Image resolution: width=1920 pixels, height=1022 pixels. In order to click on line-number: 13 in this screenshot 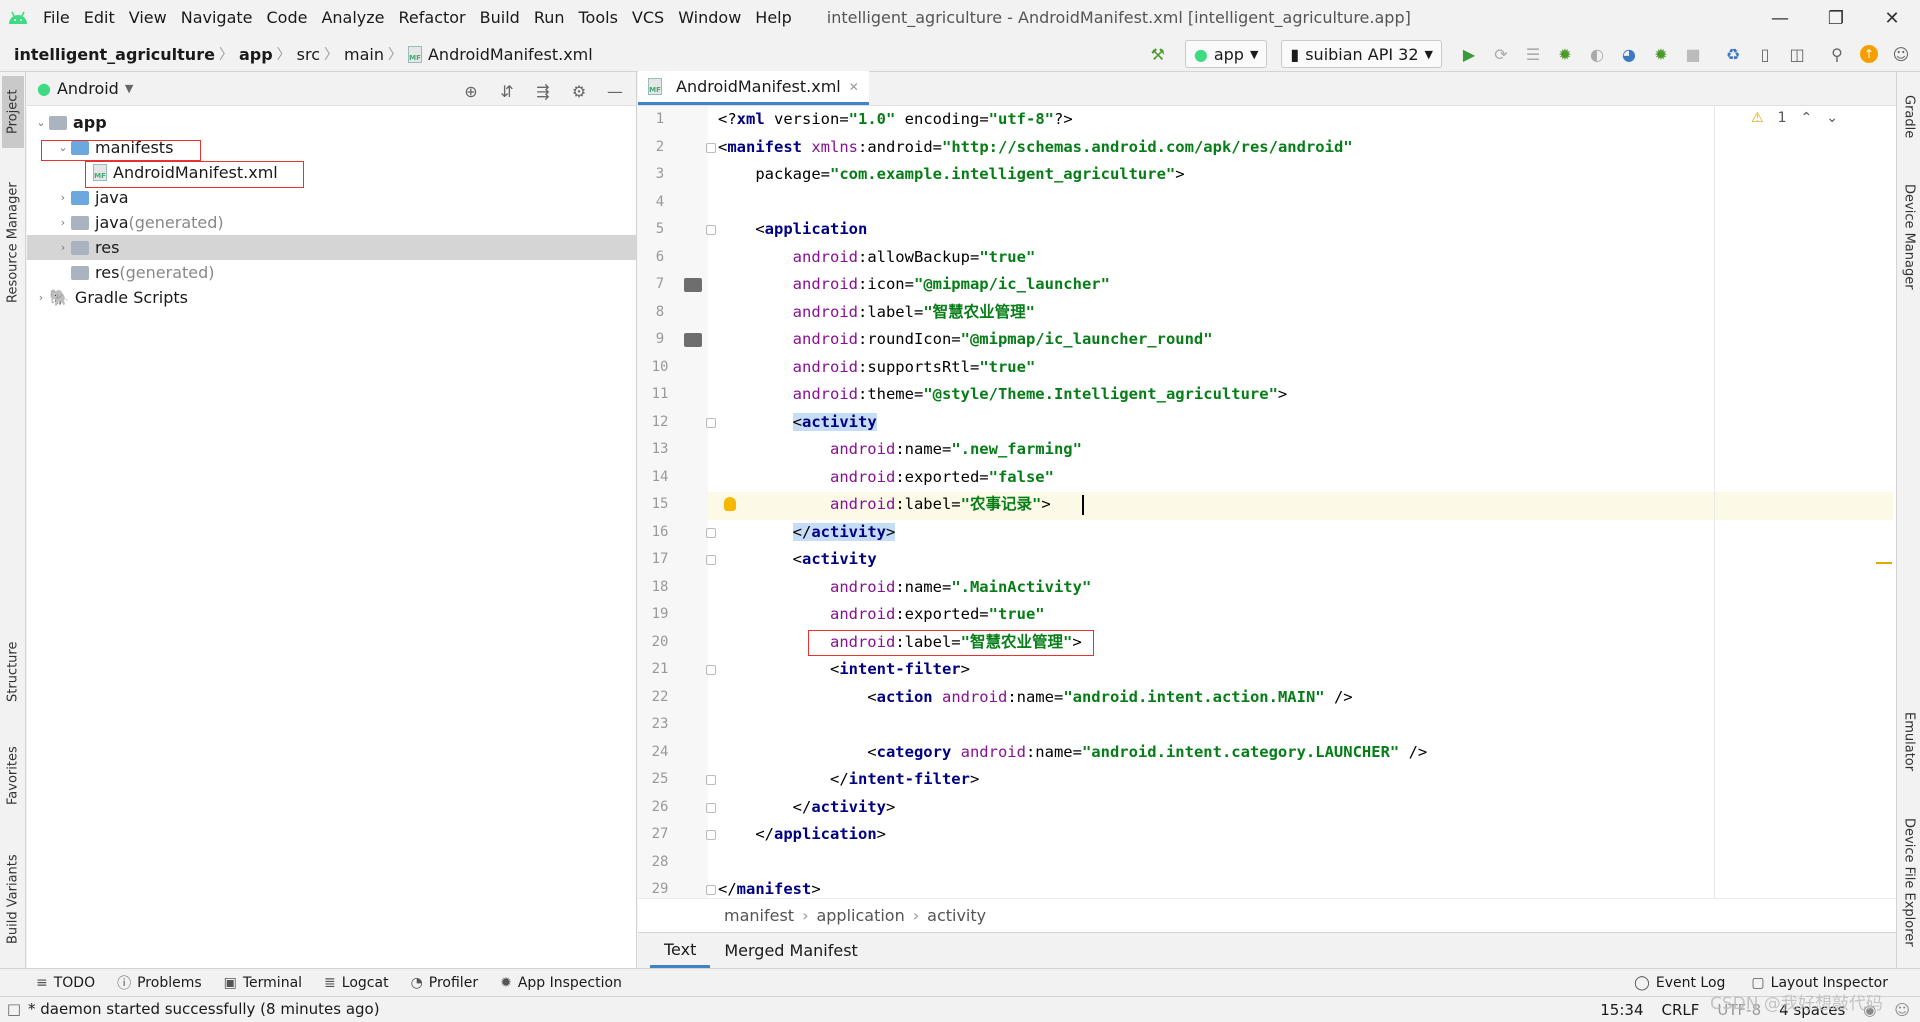, I will do `click(660, 450)`.